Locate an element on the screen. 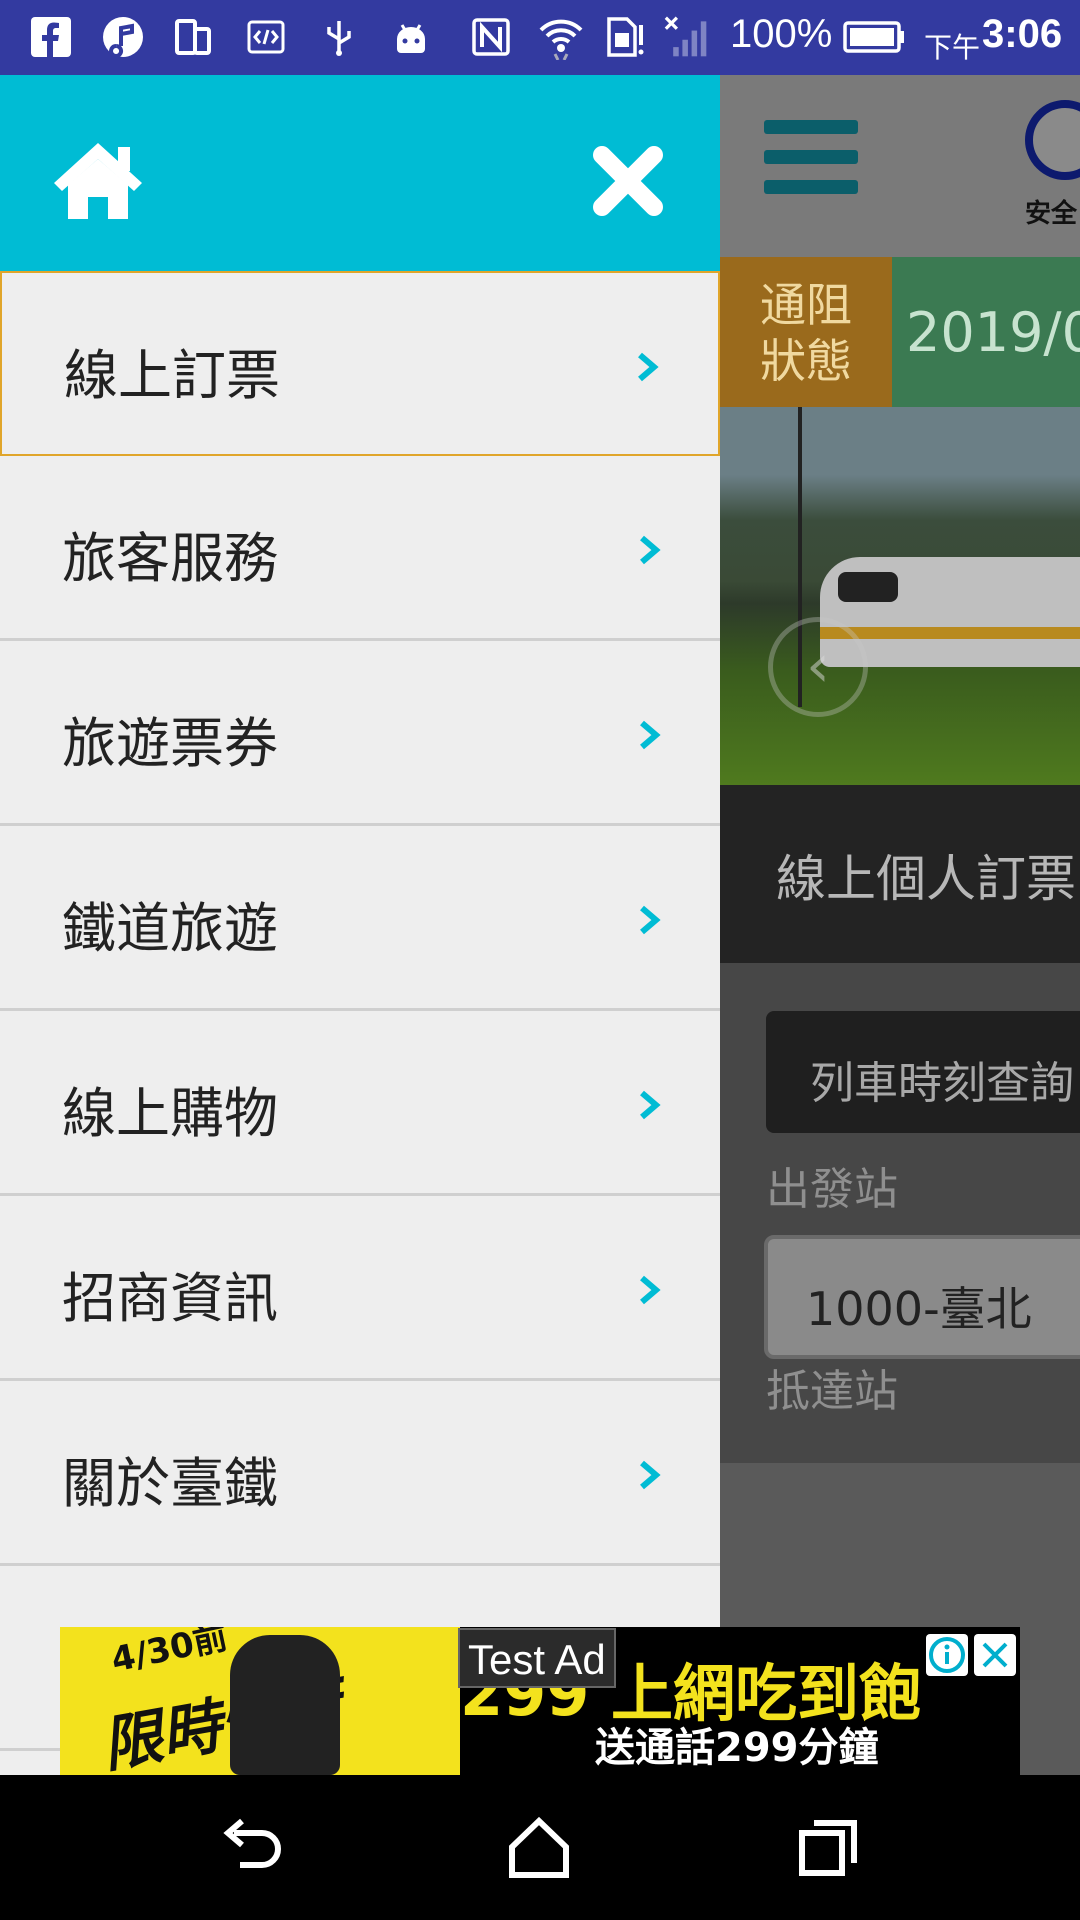  back-icon is located at coordinates (253, 1848).